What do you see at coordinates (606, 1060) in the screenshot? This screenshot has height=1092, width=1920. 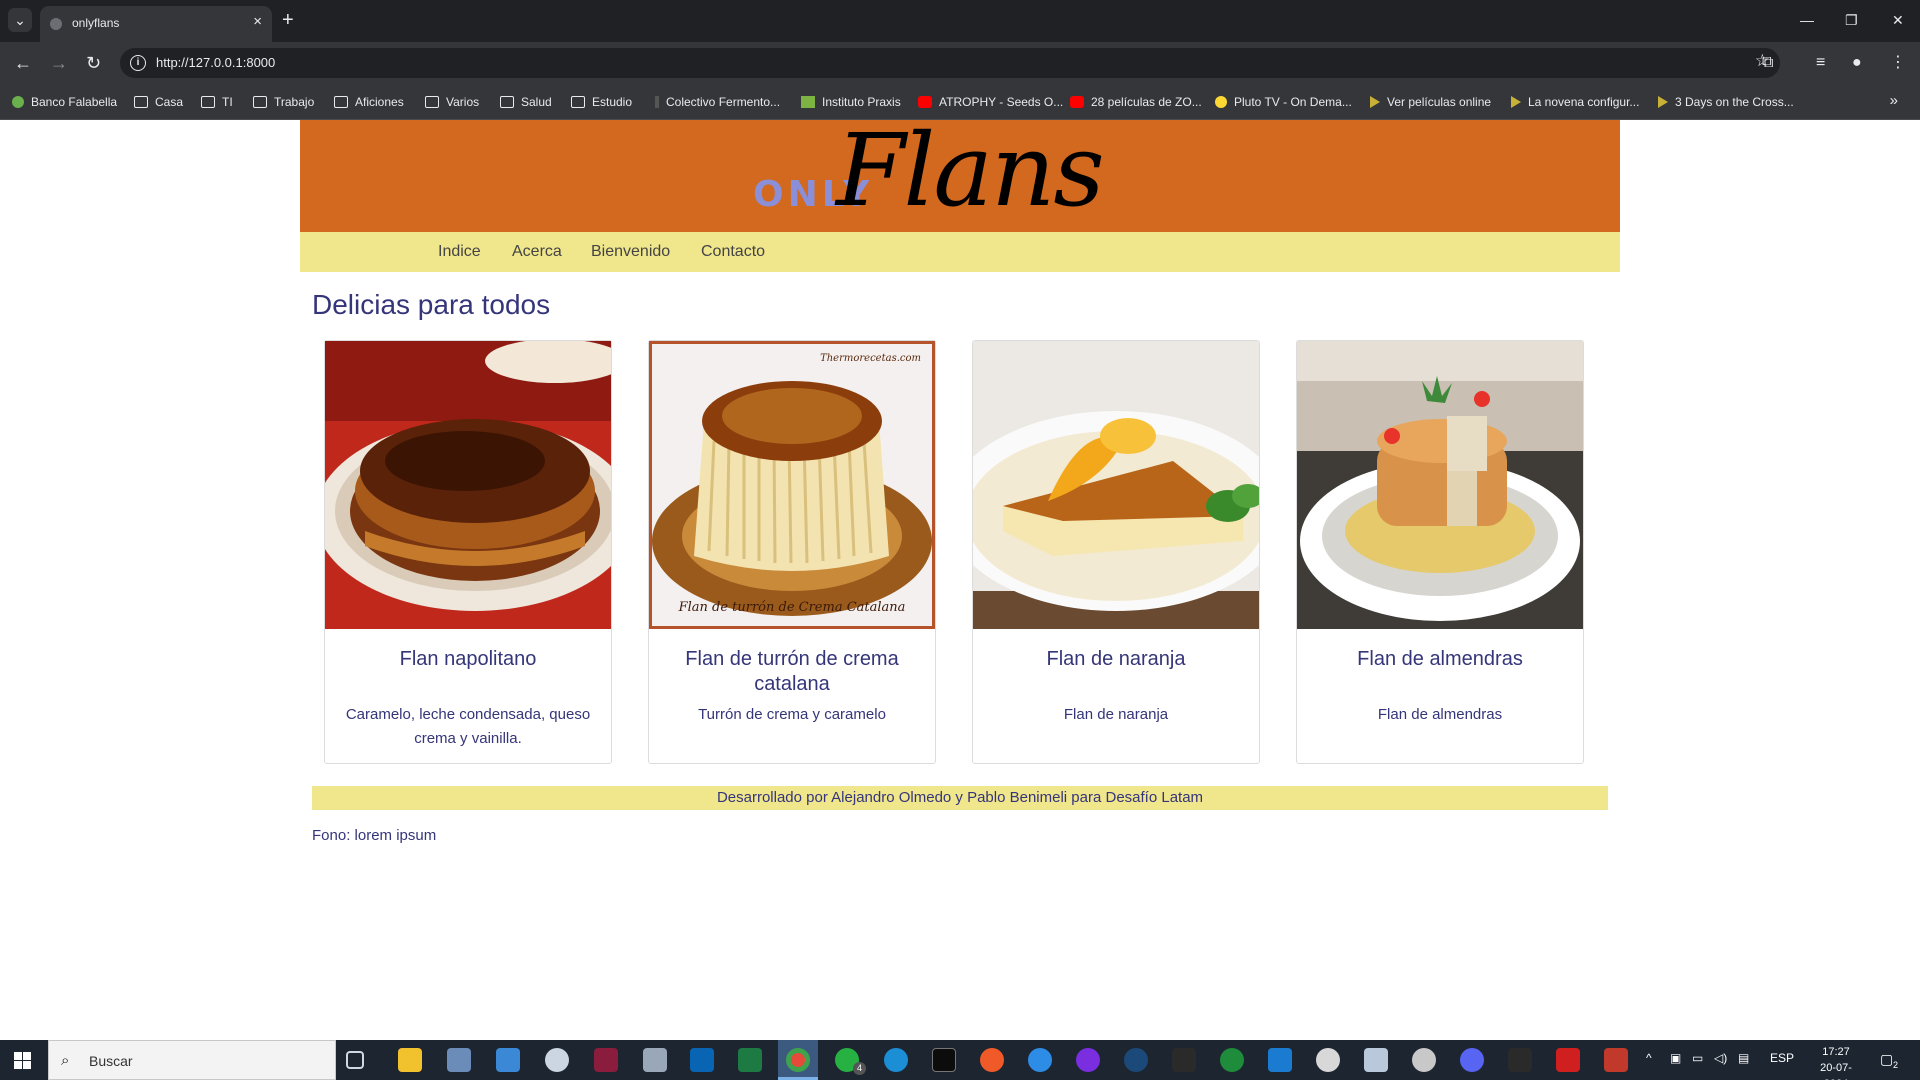 I see `media-player-icon` at bounding box center [606, 1060].